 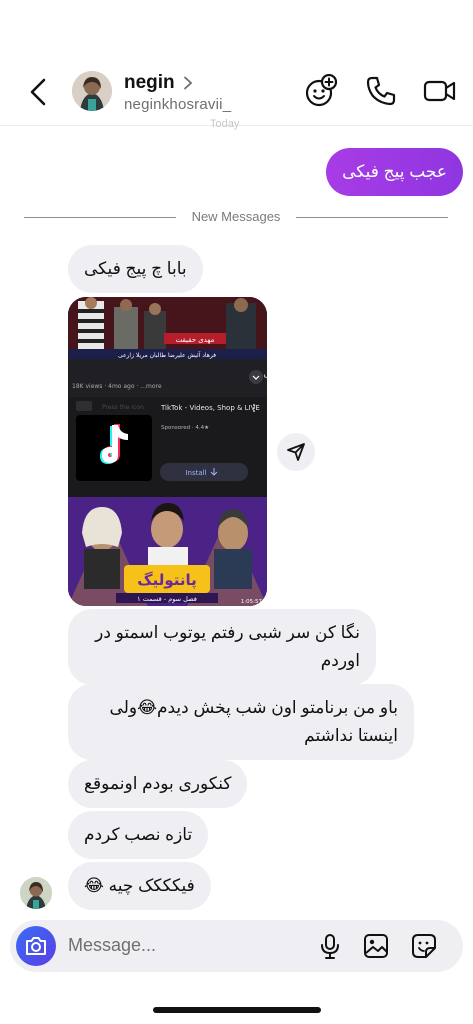 I want to click on video-call-icon, so click(x=440, y=91).